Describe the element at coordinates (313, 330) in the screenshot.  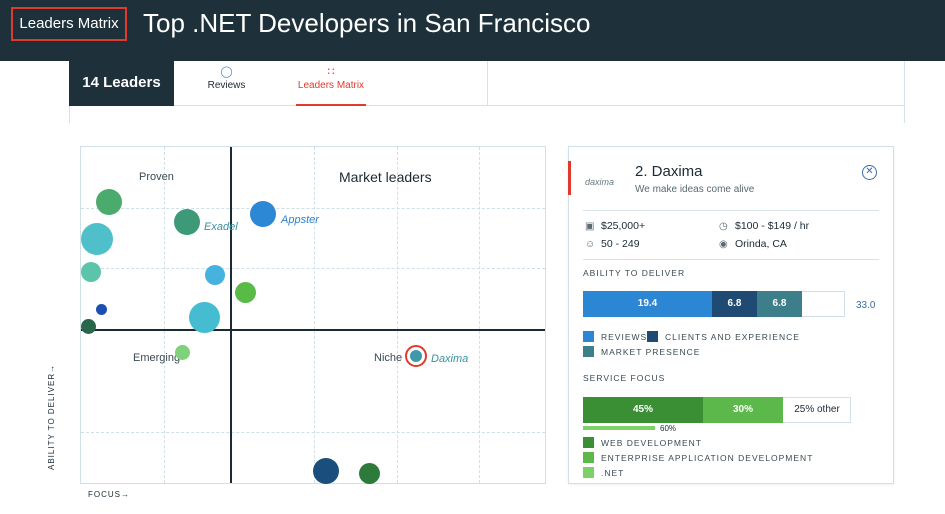
I see `x-axis-line` at that location.